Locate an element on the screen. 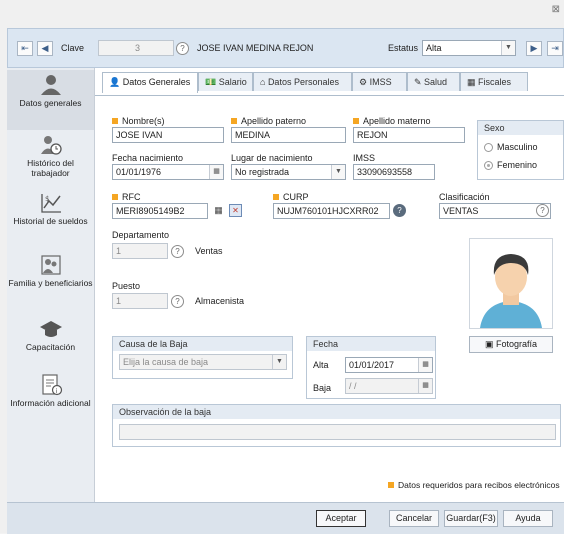  curp-lookup-icon: ? is located at coordinates (399, 210).